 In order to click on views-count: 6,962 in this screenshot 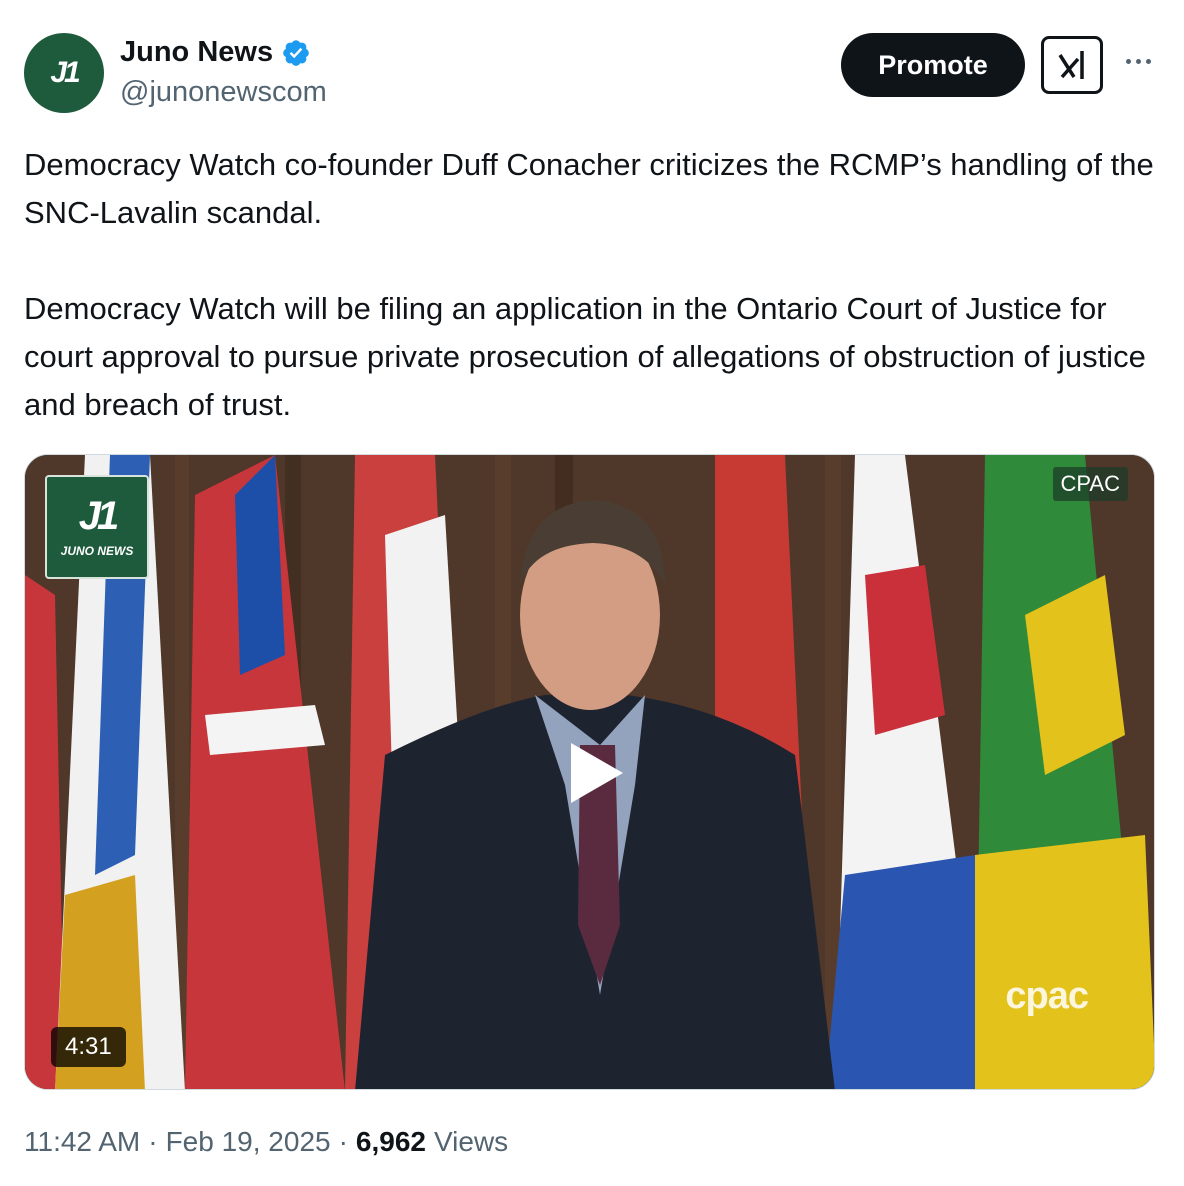, I will do `click(390, 1141)`.